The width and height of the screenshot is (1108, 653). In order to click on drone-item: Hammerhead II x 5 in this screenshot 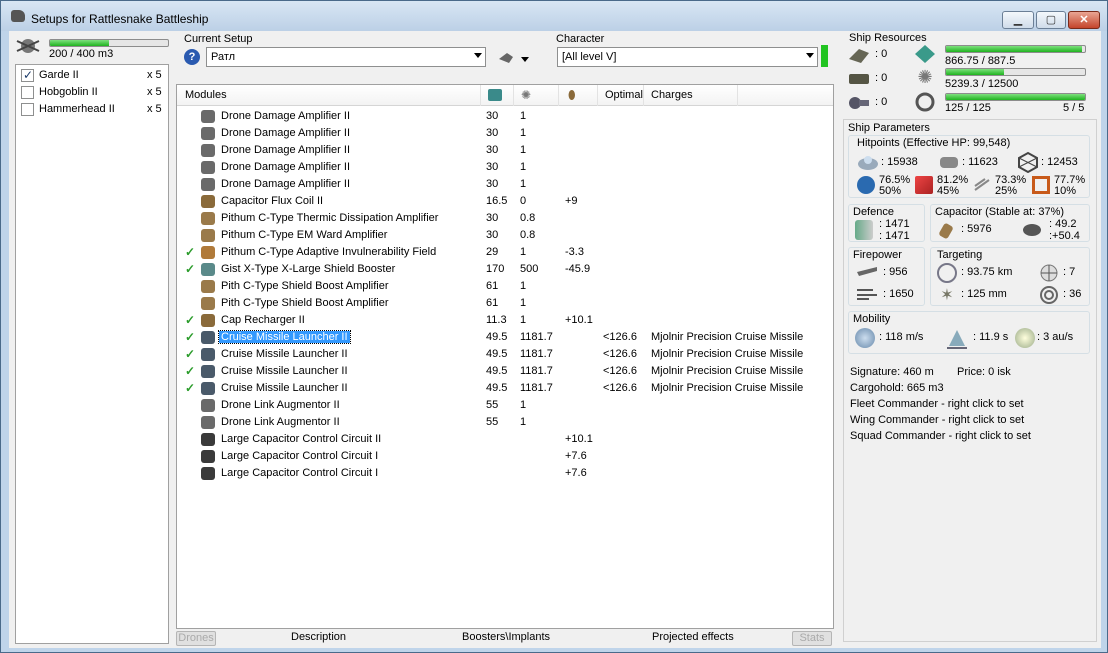, I will do `click(92, 109)`.